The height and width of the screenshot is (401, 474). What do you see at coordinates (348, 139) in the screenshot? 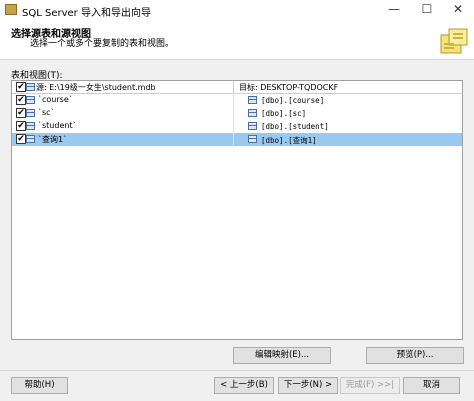
I see `destination-cell: [dbo].[查询1]` at bounding box center [348, 139].